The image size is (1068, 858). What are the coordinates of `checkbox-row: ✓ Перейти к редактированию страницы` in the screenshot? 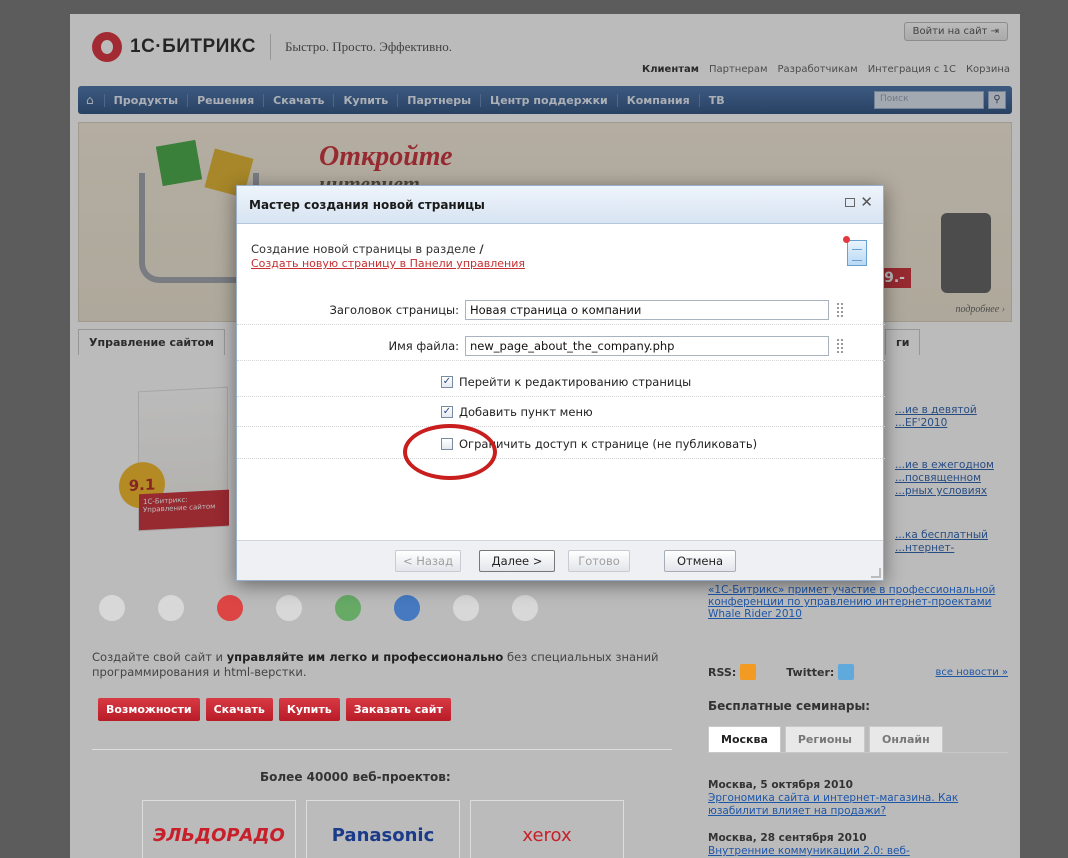 It's located at (561, 383).